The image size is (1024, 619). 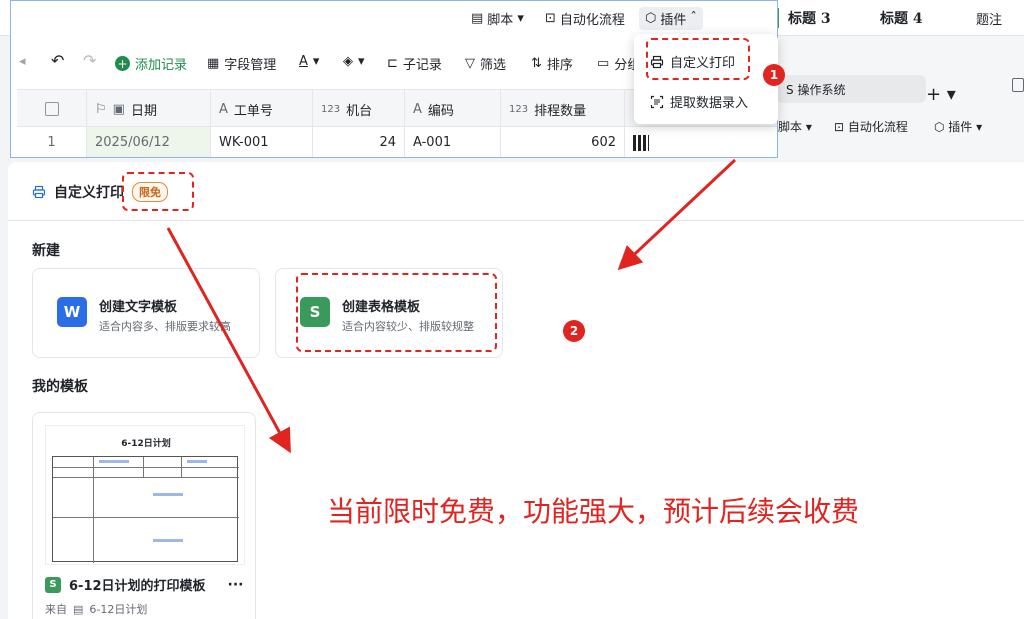 What do you see at coordinates (158, 191) in the screenshot?
I see `highlight-free-badge` at bounding box center [158, 191].